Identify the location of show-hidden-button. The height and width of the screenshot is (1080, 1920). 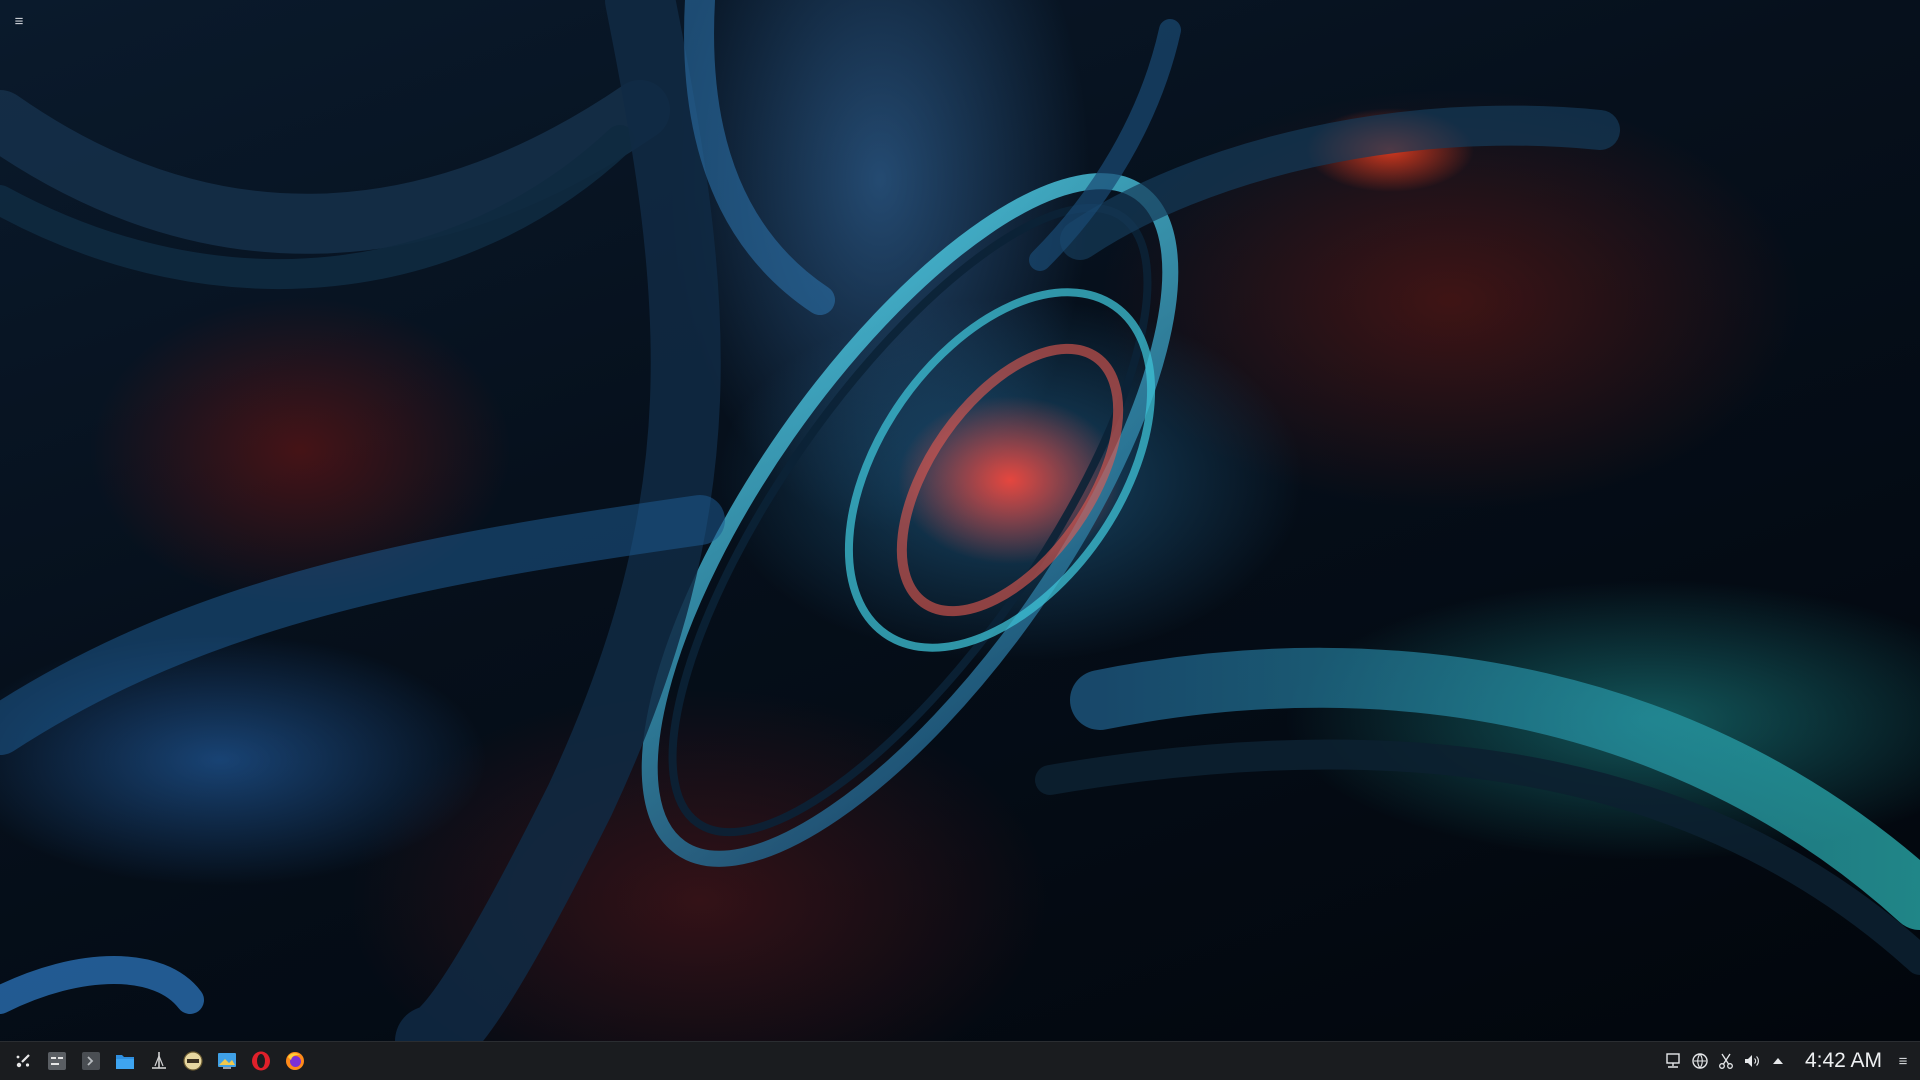
(1778, 1061).